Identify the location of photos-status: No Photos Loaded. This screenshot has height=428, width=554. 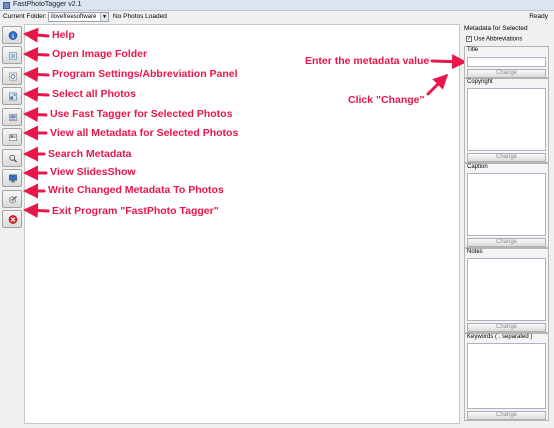
(140, 16).